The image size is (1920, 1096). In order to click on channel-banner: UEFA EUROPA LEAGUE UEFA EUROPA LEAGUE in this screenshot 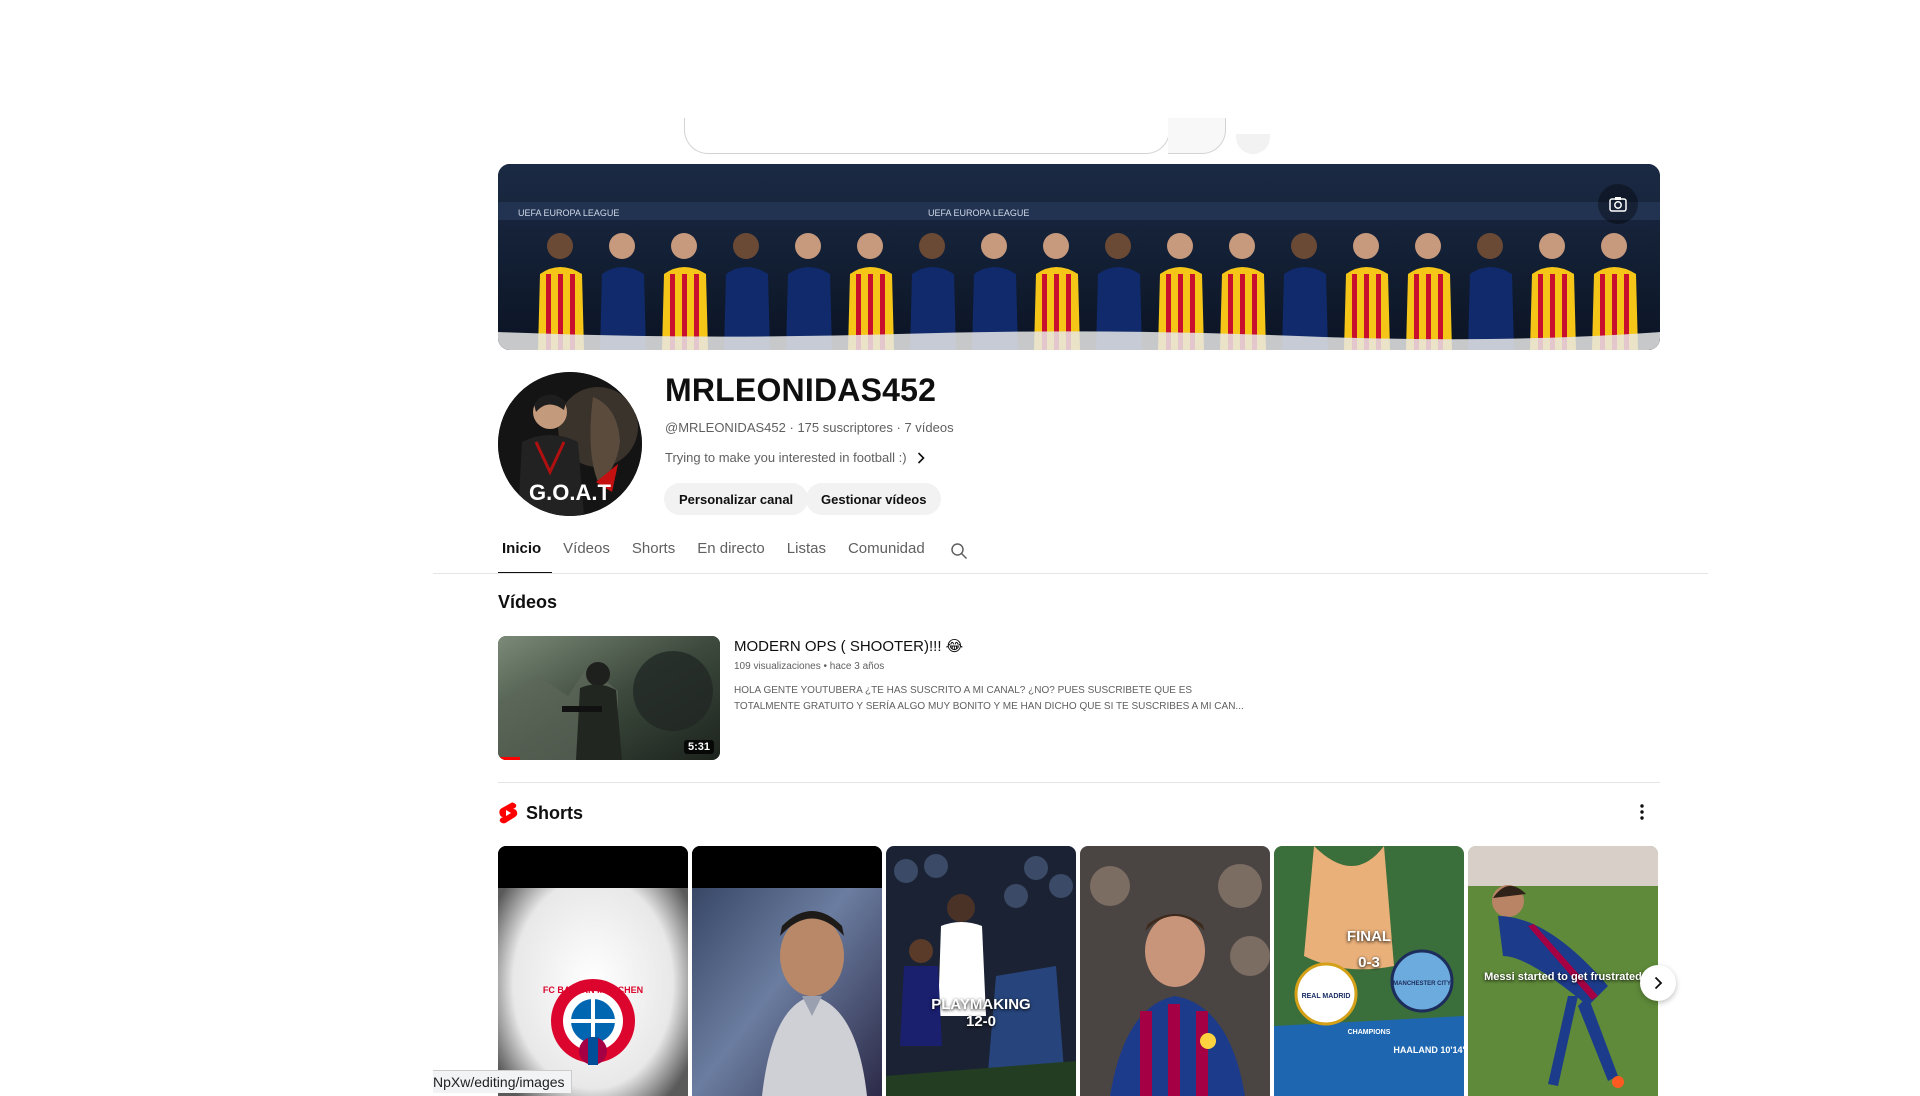, I will do `click(1079, 257)`.